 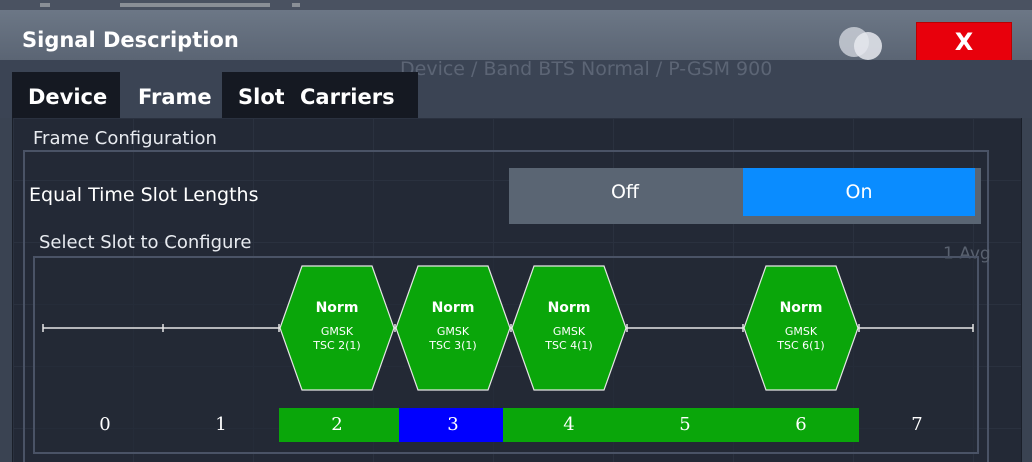 I want to click on toggle-off-option: Off, so click(x=625, y=192).